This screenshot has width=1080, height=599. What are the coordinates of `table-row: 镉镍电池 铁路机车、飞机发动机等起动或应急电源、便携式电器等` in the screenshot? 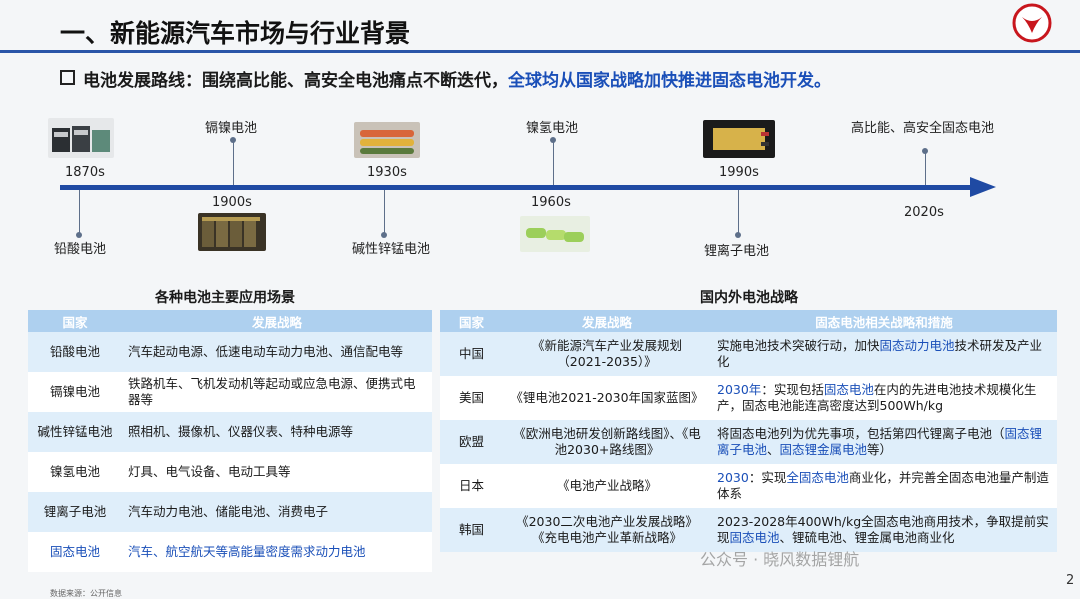 It's located at (230, 392).